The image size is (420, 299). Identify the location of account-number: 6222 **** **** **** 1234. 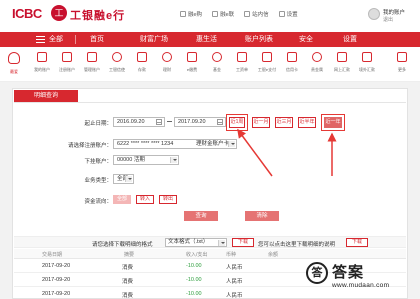
(145, 144).